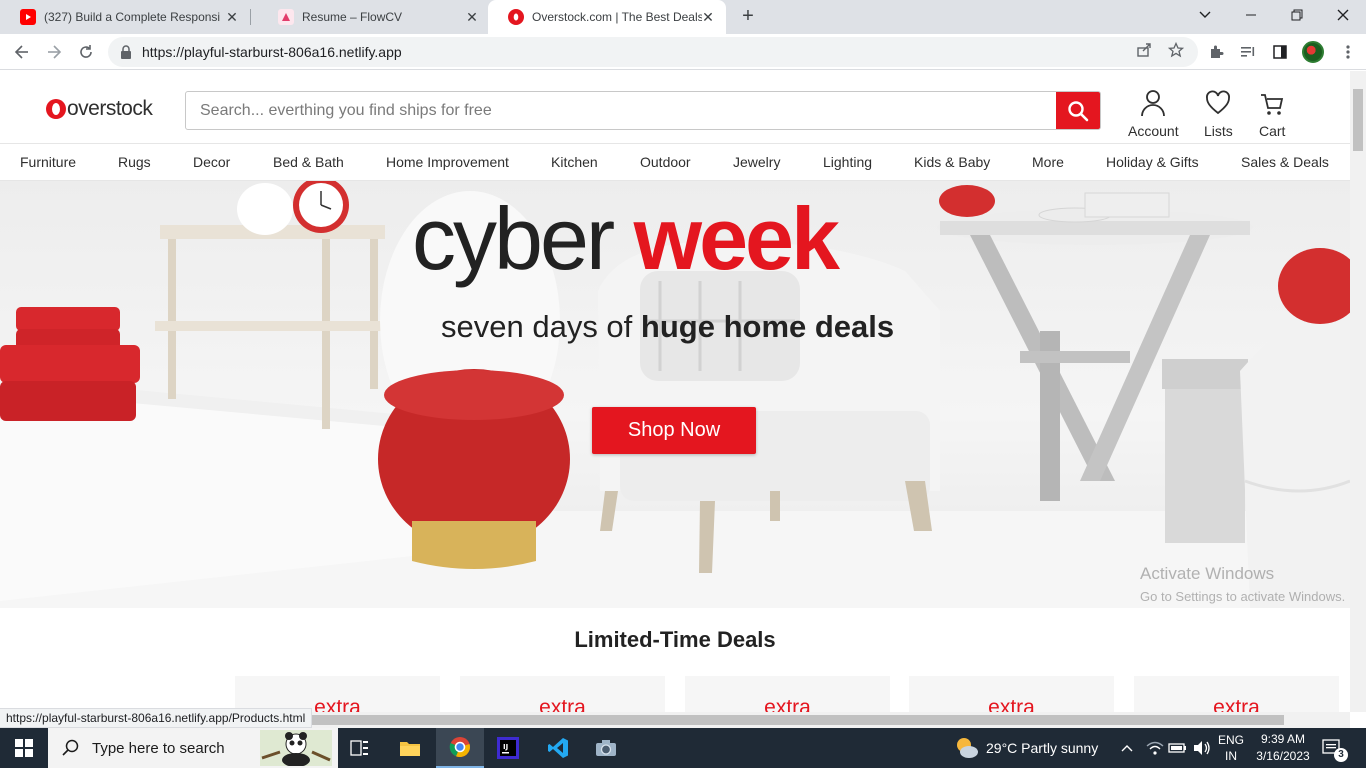 The height and width of the screenshot is (768, 1366). I want to click on overstock-logo-icon, so click(56, 109).